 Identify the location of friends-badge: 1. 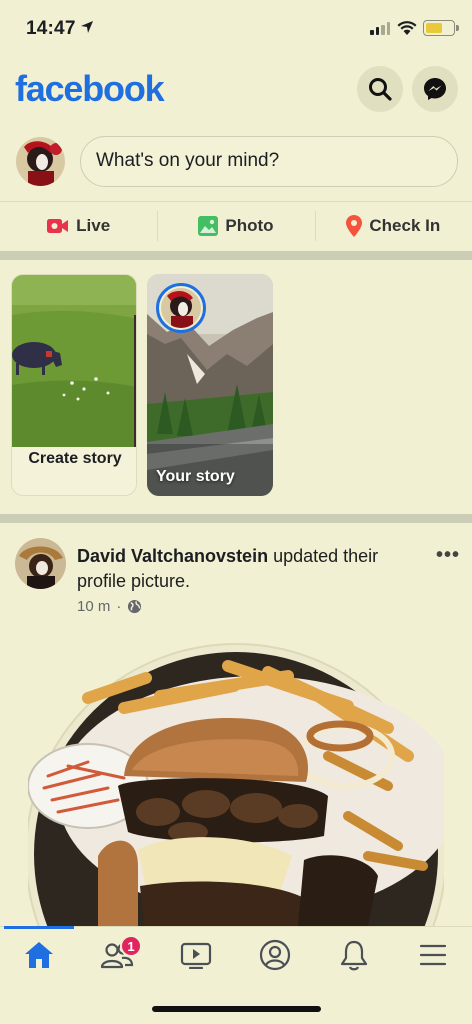
(131, 946).